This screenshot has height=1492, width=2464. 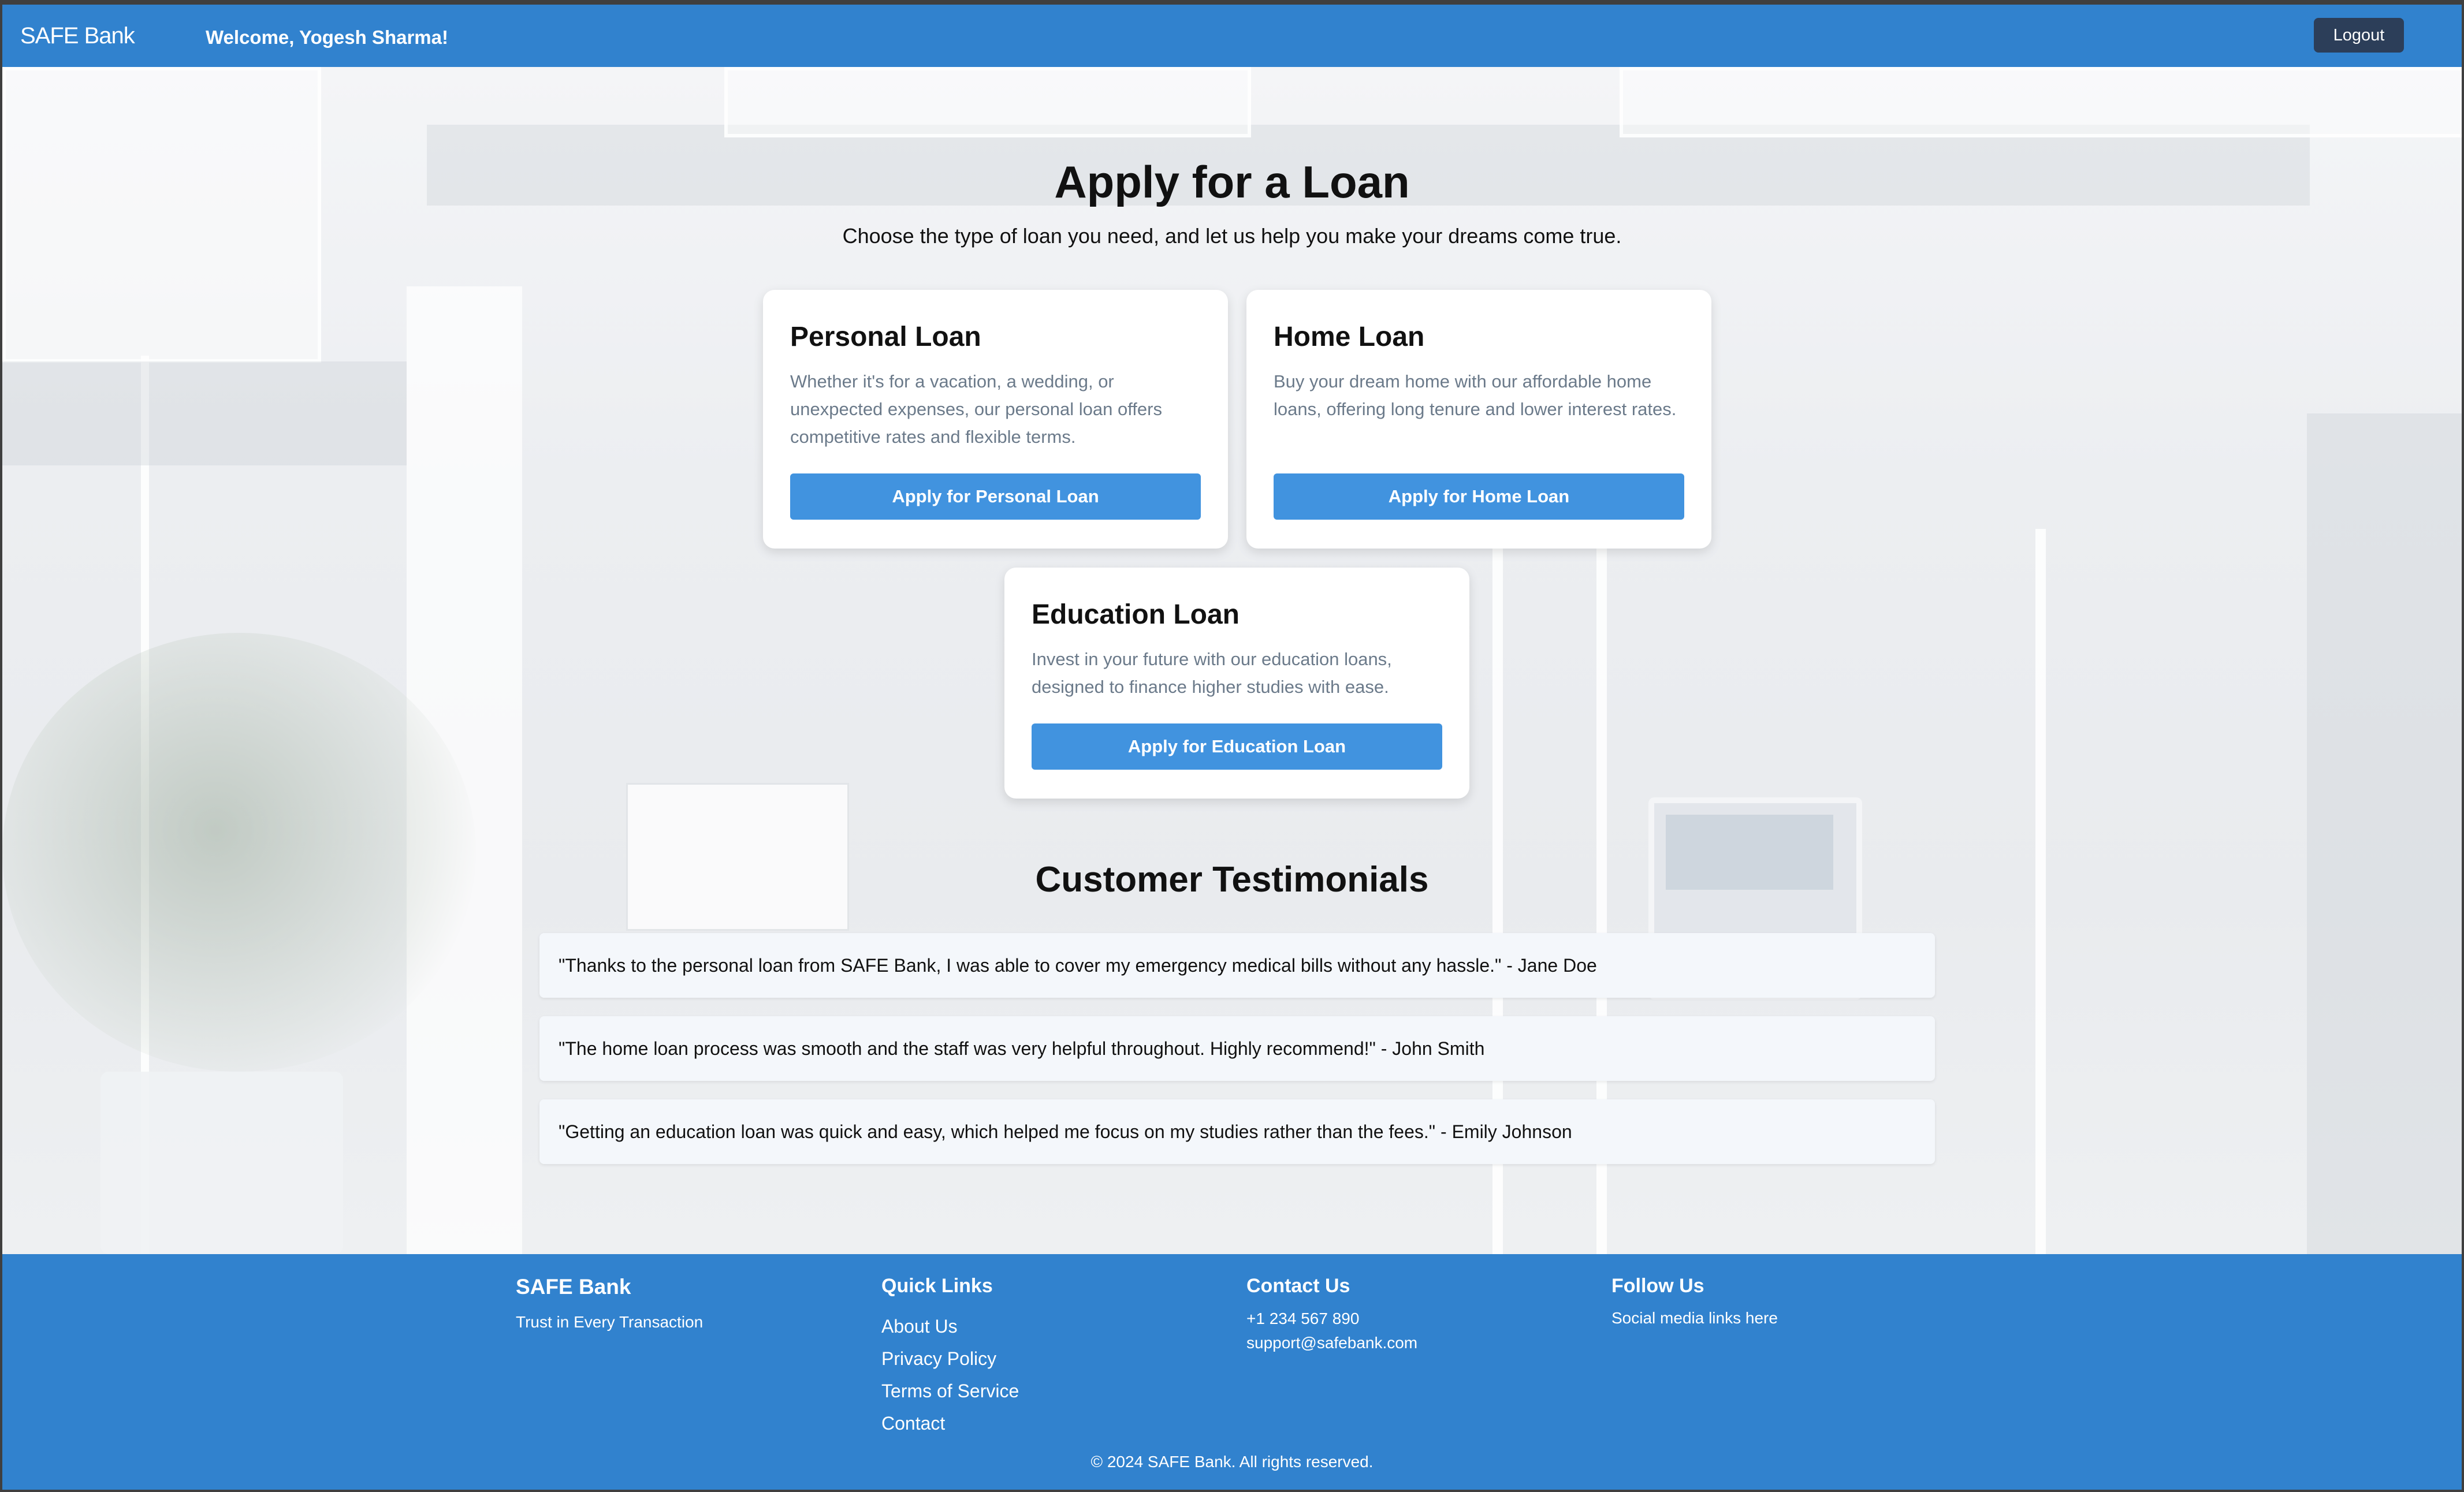 What do you see at coordinates (1232, 880) in the screenshot?
I see `testimonials-title: Customer Testimonials` at bounding box center [1232, 880].